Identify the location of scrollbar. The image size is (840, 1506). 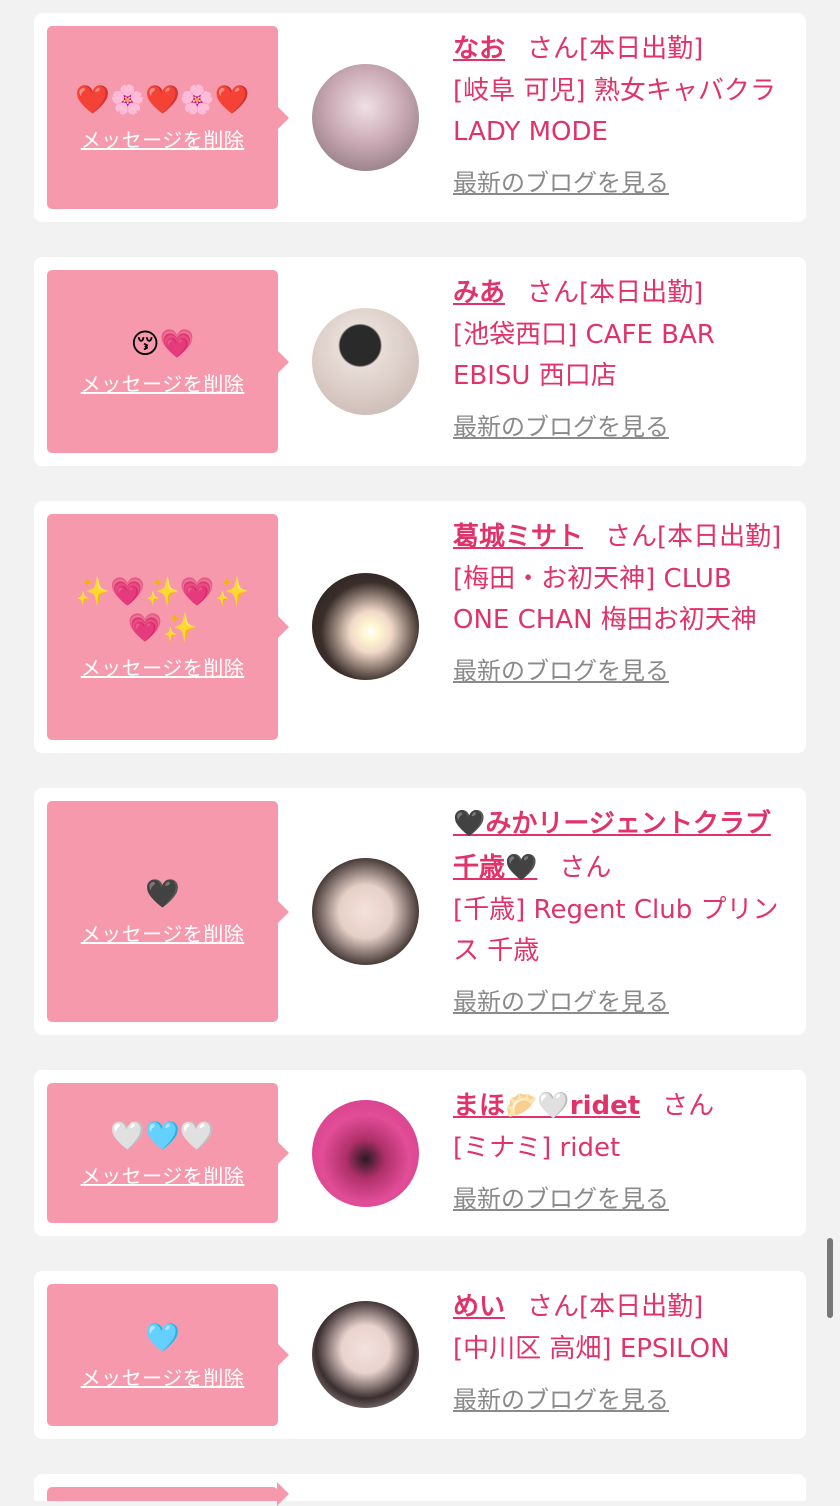
(830, 1278).